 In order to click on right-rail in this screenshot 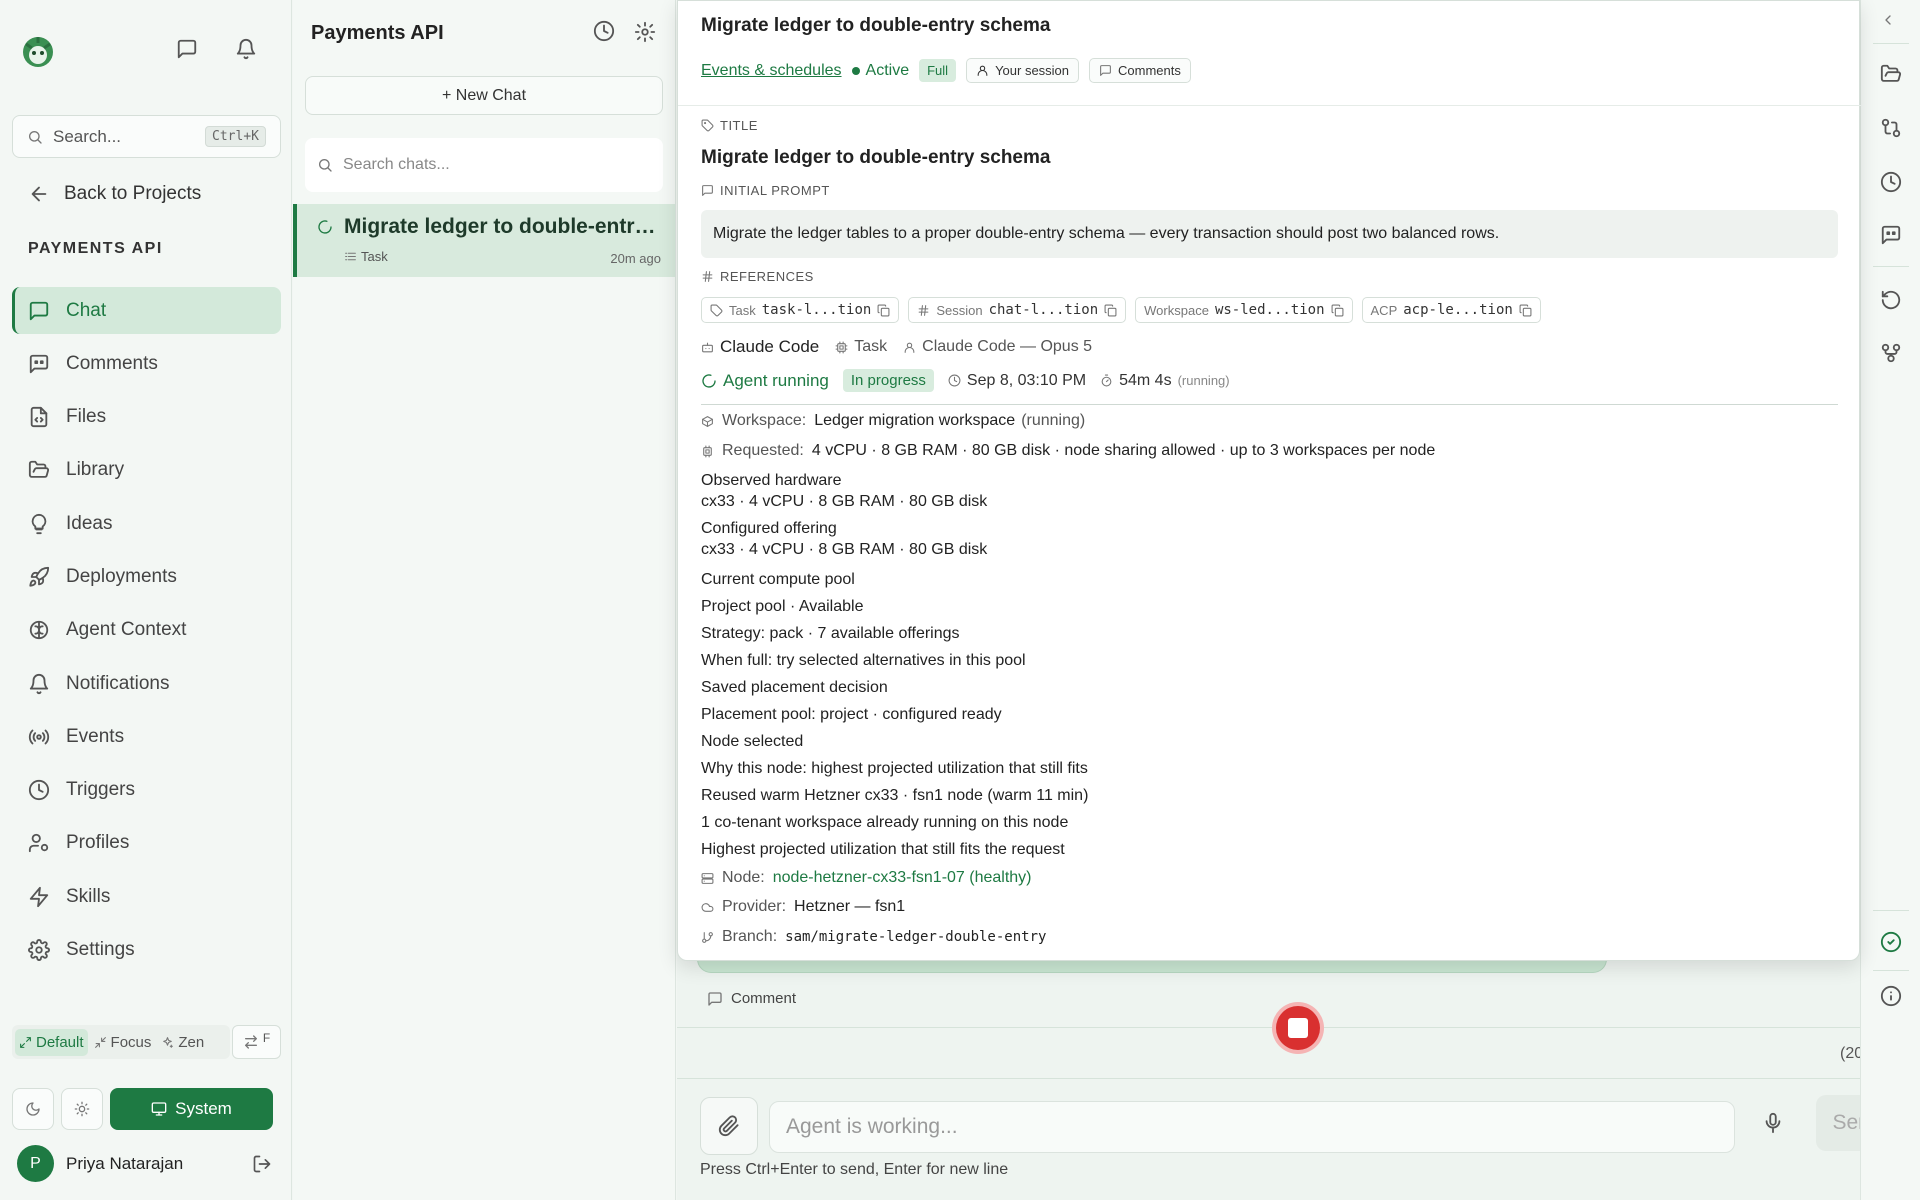, I will do `click(1890, 600)`.